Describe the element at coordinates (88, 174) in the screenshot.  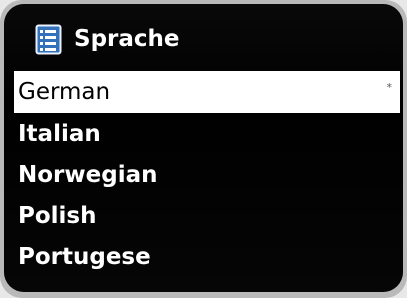
I see `language-label: Norwegian` at that location.